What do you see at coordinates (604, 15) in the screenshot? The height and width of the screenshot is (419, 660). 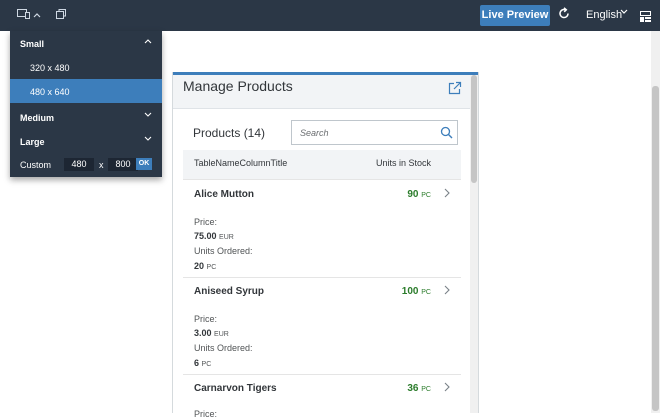 I see `language-selector: English` at bounding box center [604, 15].